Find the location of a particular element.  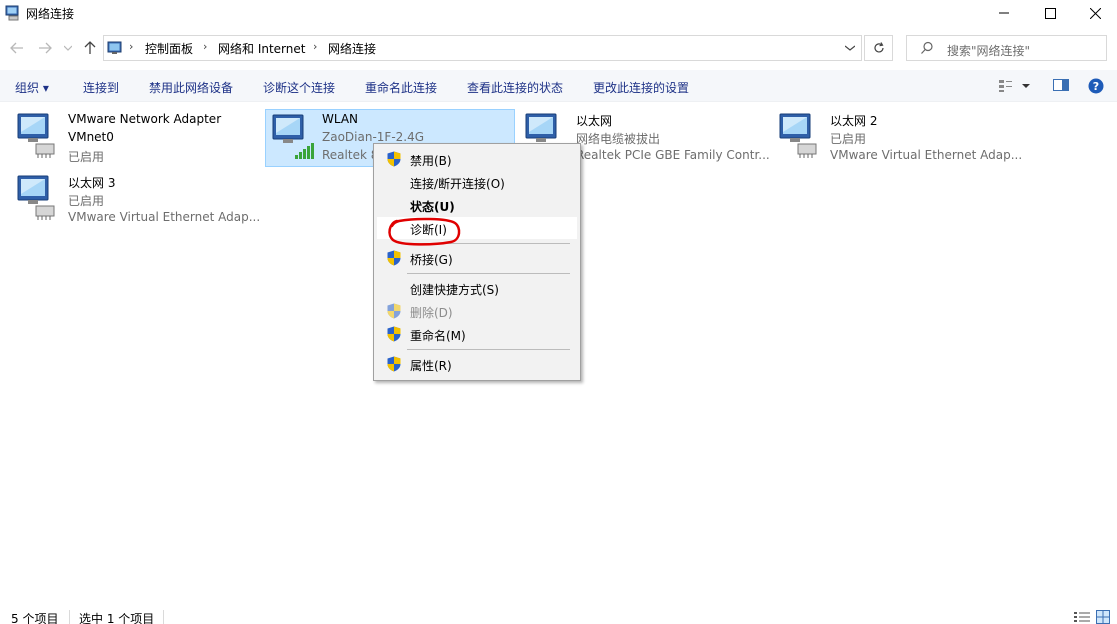

menu-item-delete: 删除(D) is located at coordinates (477, 311).